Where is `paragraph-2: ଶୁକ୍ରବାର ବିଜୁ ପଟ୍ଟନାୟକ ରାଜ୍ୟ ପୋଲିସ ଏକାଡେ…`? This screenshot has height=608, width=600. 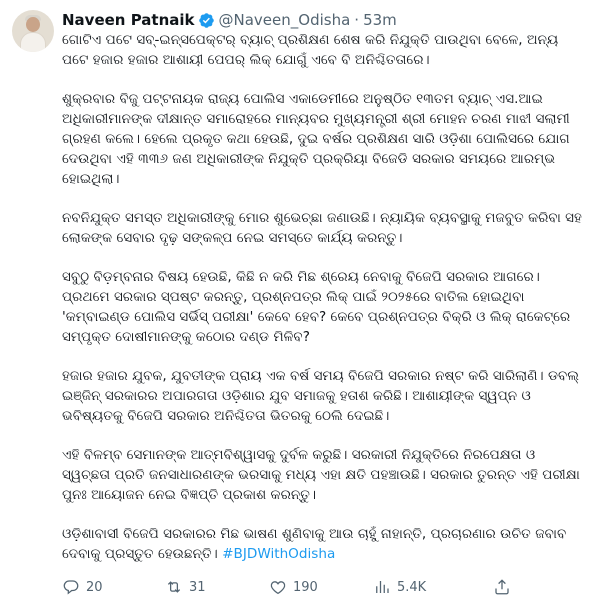 paragraph-2: ଶୁକ୍ରବାର ବିଜୁ ପଟ୍ଟନାୟକ ରାଜ୍ୟ ପୋଲିସ ଏକାଡେ… is located at coordinates (316, 139).